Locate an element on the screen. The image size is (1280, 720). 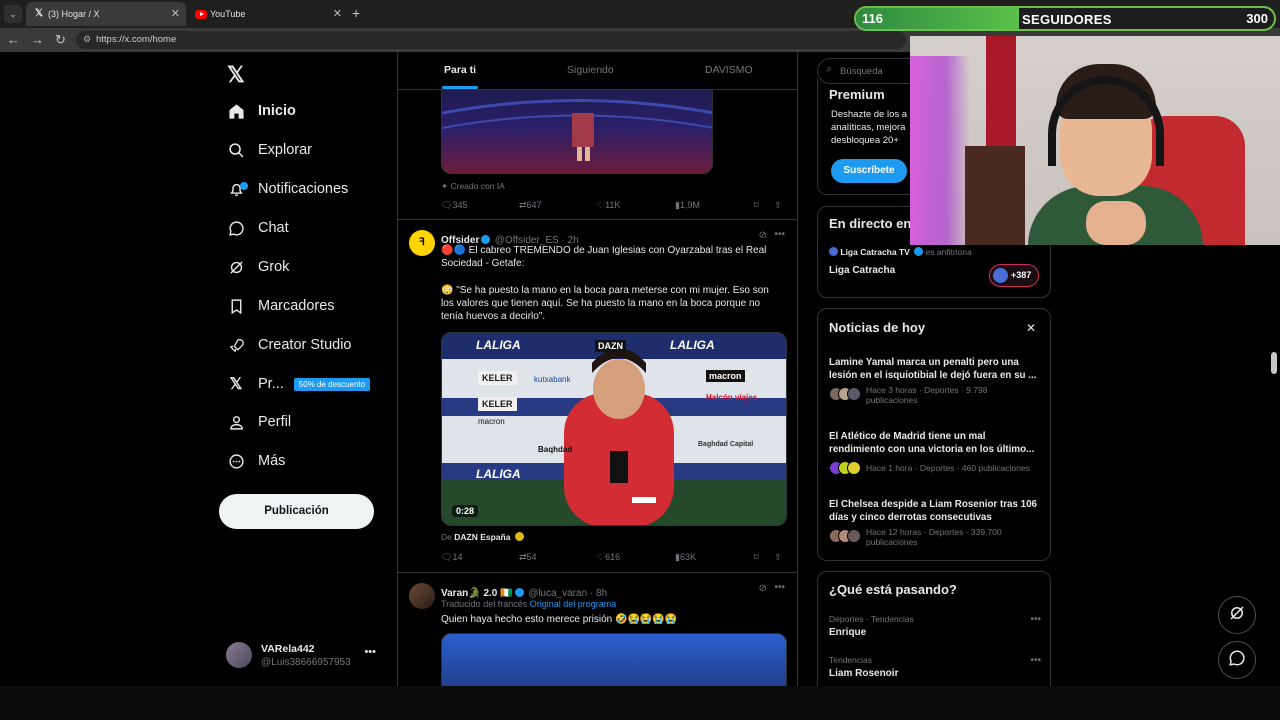
ai-label-text: Creado con IA is located at coordinates (477, 186).